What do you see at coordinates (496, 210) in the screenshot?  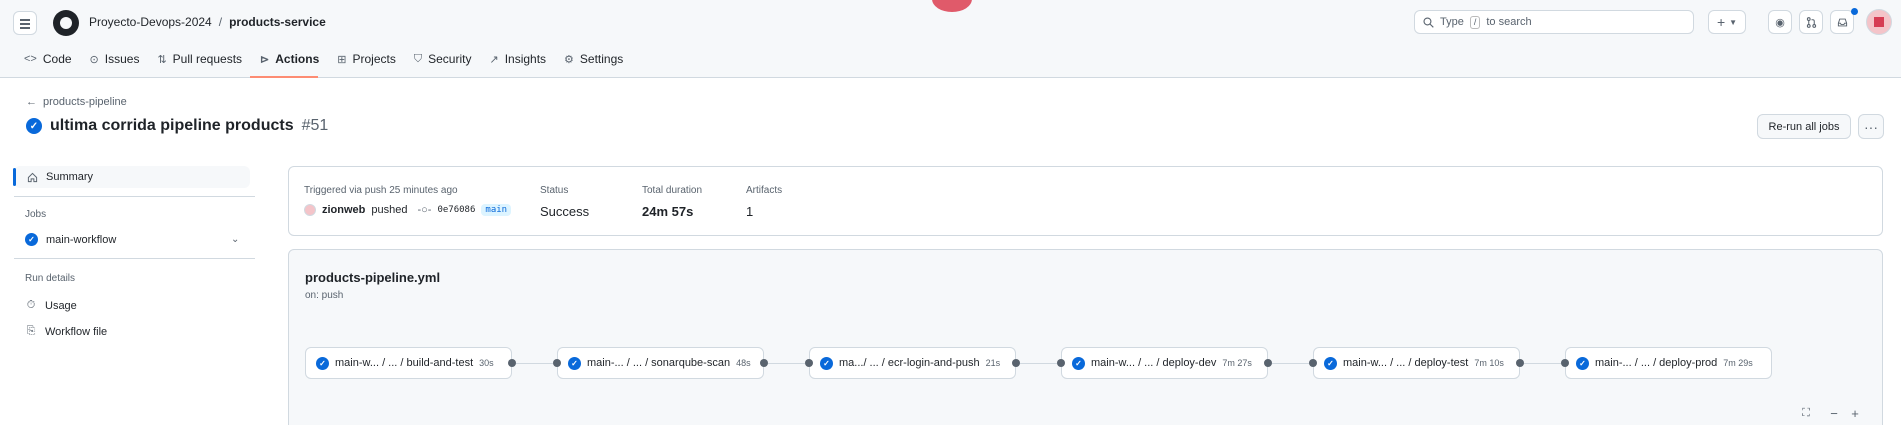 I see `branch-badge: main` at bounding box center [496, 210].